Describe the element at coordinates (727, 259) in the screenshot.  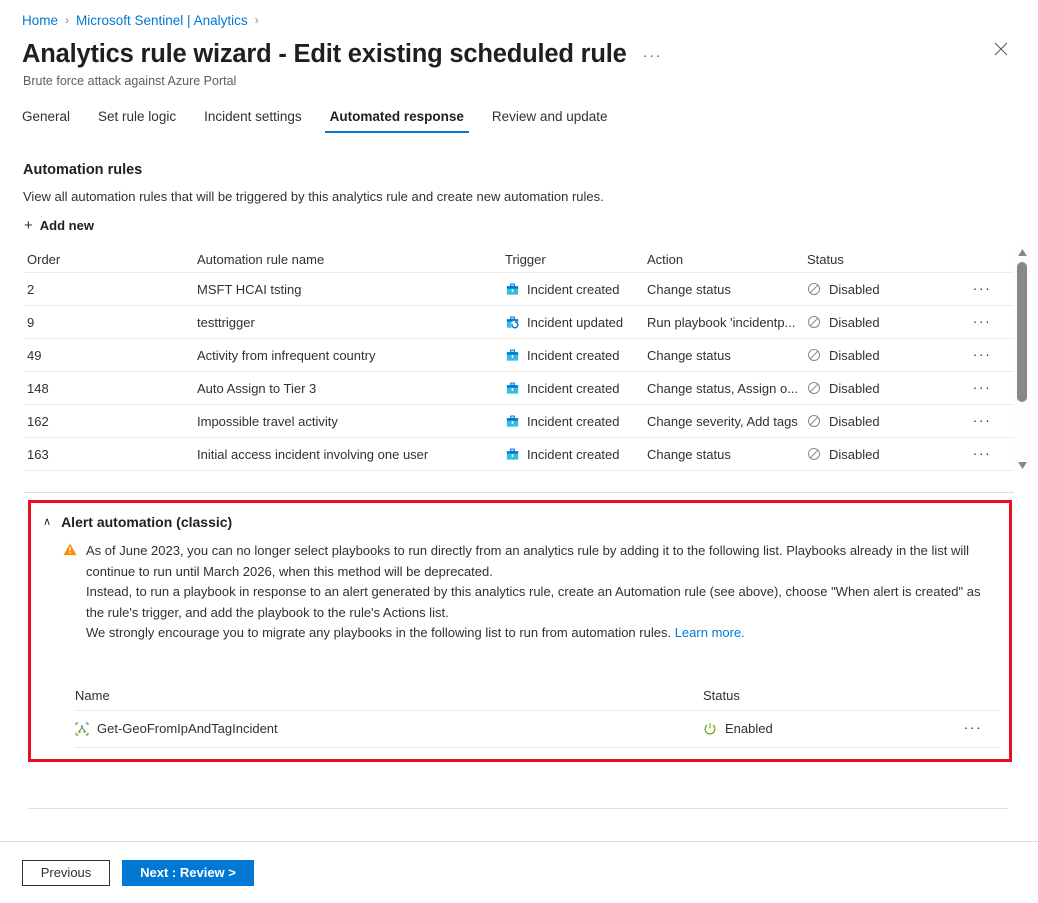
I see `column-header-action: Action` at that location.